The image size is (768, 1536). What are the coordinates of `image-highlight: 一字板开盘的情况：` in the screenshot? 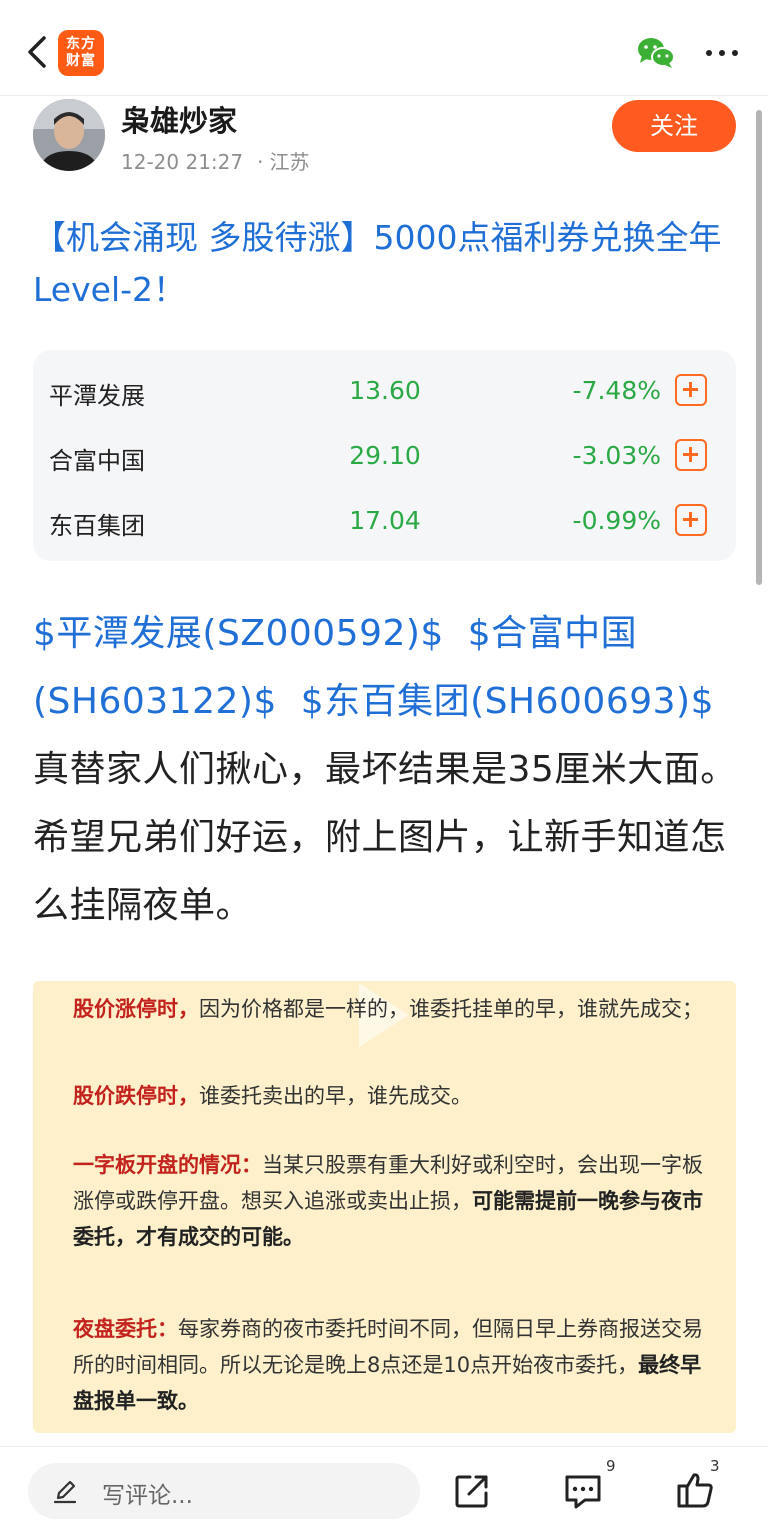 It's located at (167, 1165).